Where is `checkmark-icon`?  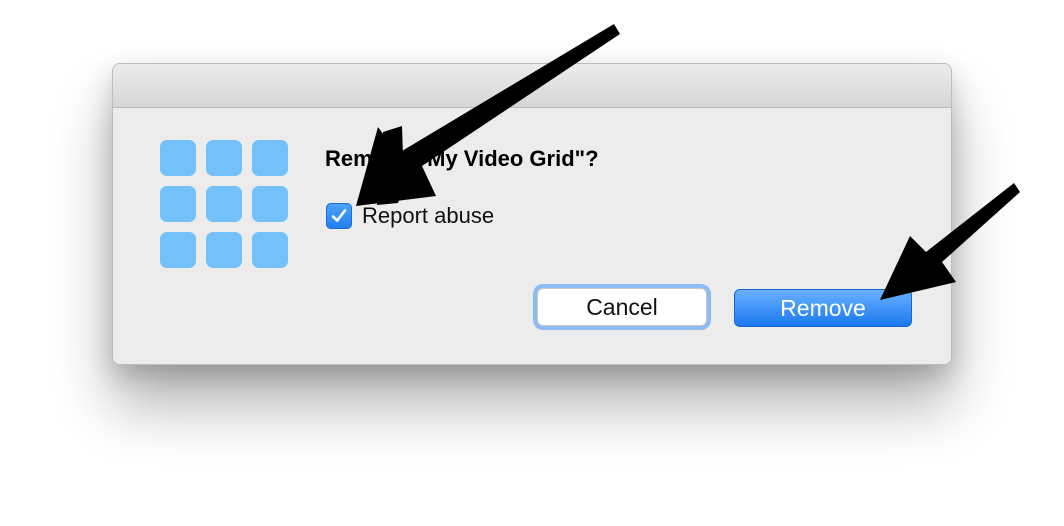 checkmark-icon is located at coordinates (339, 215).